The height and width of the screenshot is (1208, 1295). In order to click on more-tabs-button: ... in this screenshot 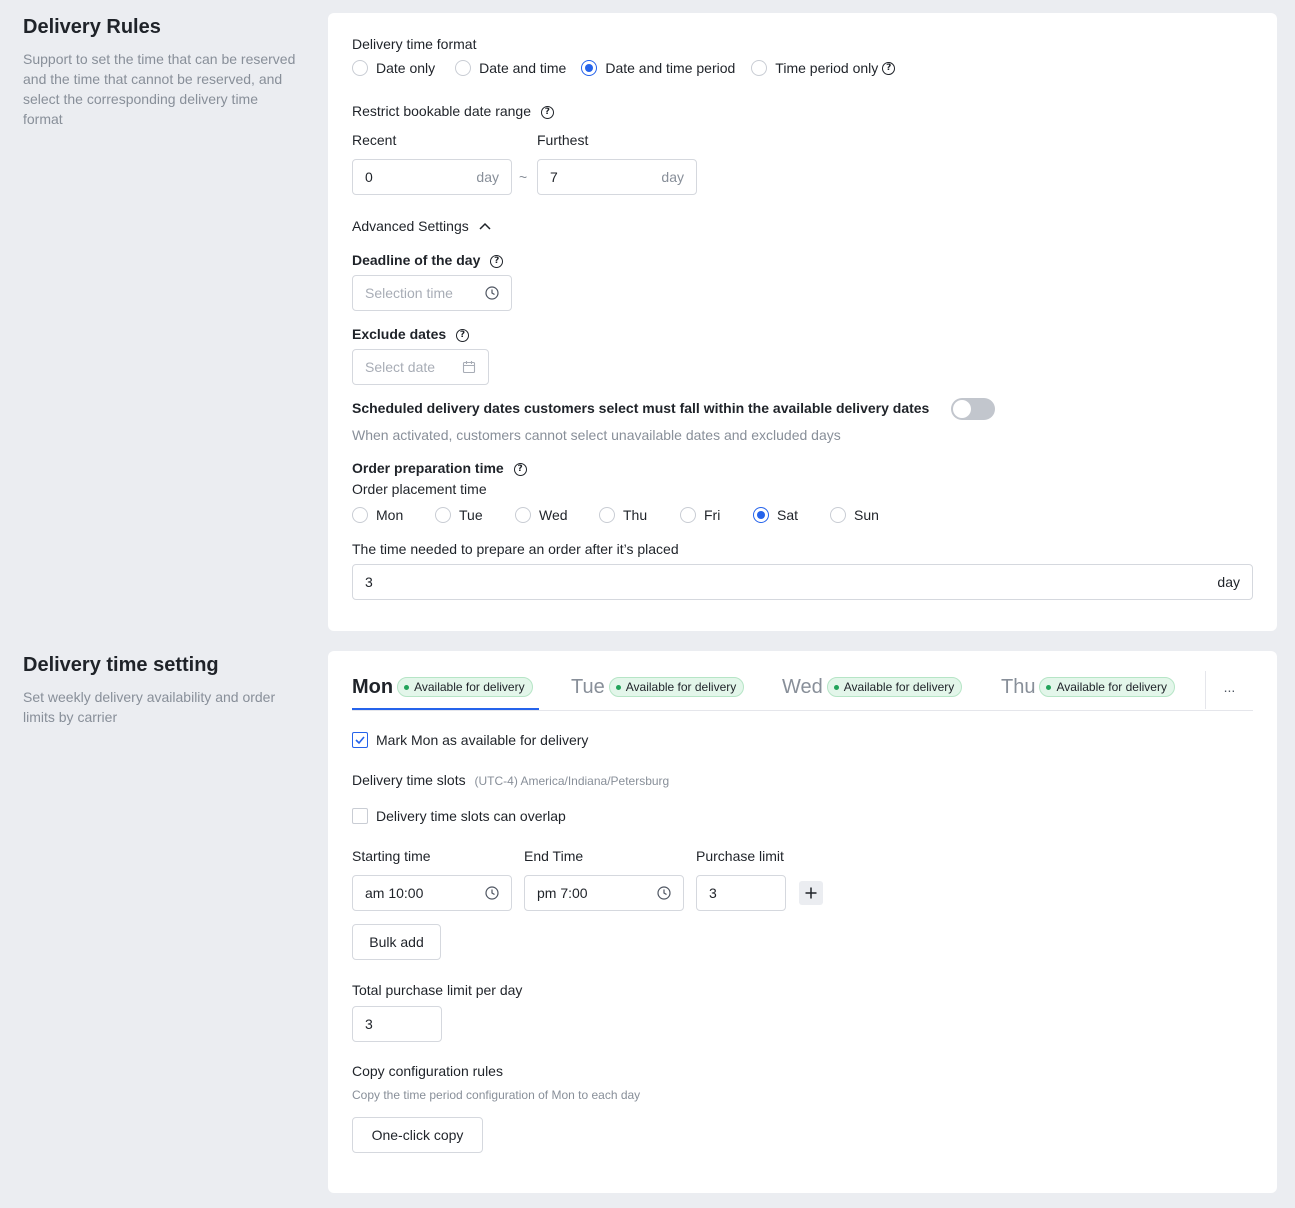, I will do `click(1229, 687)`.